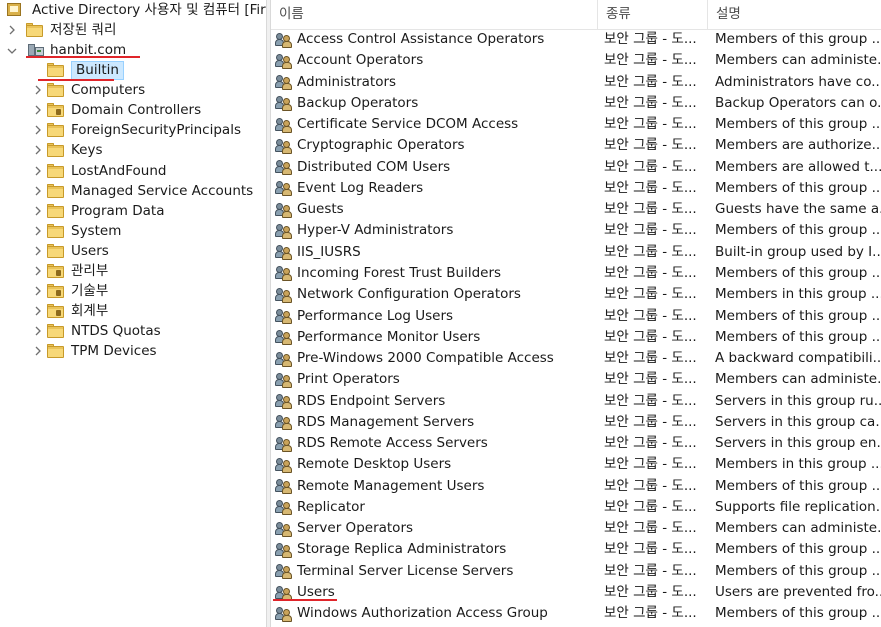 This screenshot has height=627, width=881. I want to click on tree-item: LostAndFound, so click(99, 171).